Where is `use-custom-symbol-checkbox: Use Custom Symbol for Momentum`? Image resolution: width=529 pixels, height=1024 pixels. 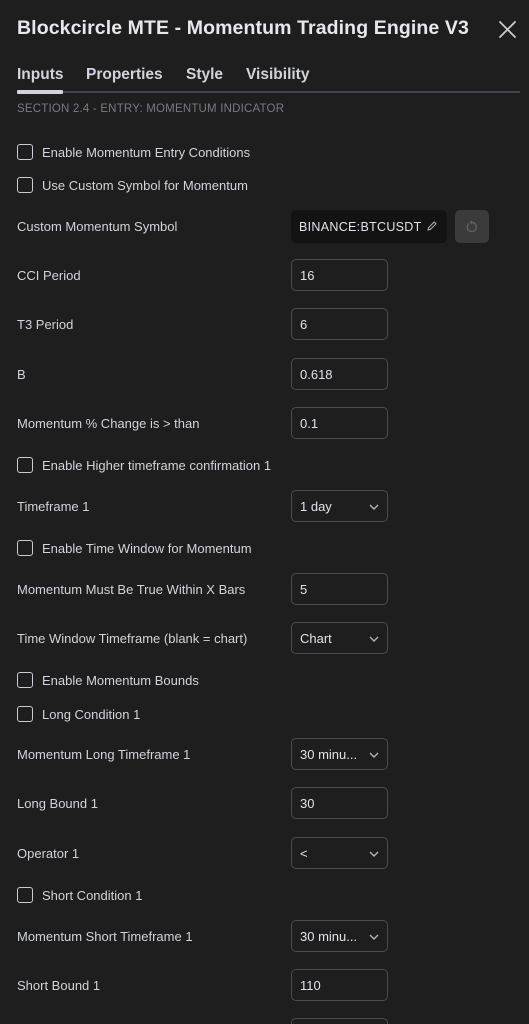
use-custom-symbol-checkbox: Use Custom Symbol for Momentum is located at coordinates (132, 185).